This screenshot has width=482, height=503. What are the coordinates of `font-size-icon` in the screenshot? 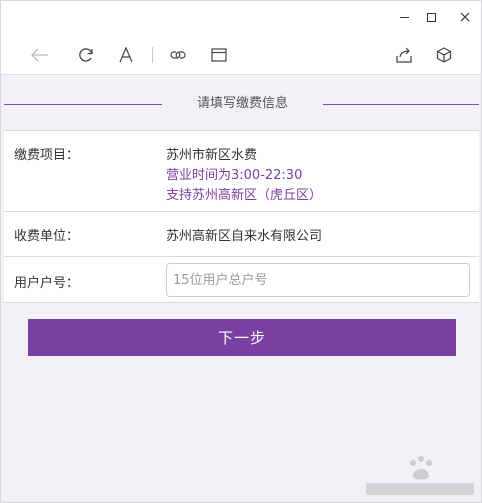 It's located at (126, 55).